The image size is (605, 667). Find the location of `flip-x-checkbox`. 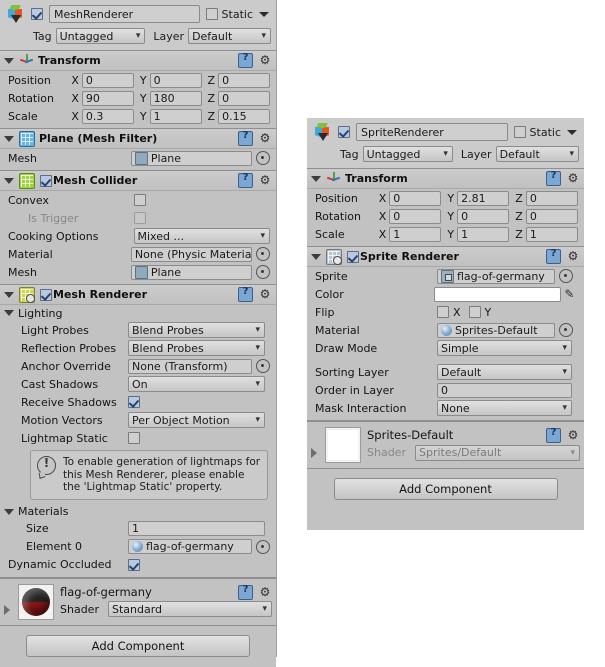

flip-x-checkbox is located at coordinates (443, 312).